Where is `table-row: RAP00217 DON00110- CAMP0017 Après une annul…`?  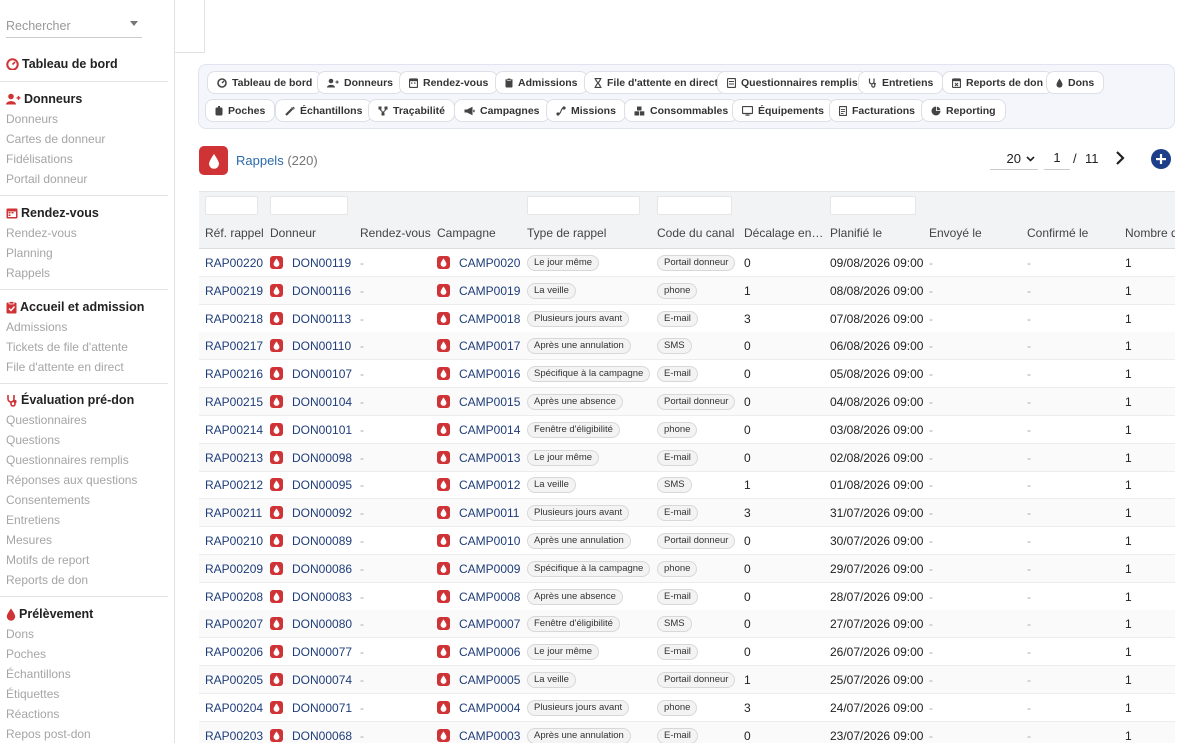 table-row: RAP00217 DON00110- CAMP0017 Après une annul… is located at coordinates (687, 346).